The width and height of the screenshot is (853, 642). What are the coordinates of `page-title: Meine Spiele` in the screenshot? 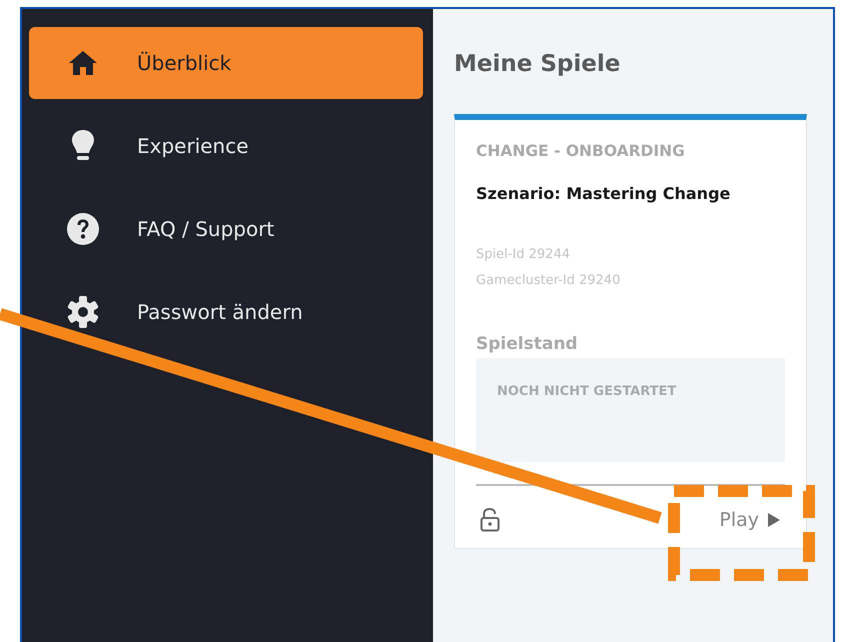 It's located at (538, 64).